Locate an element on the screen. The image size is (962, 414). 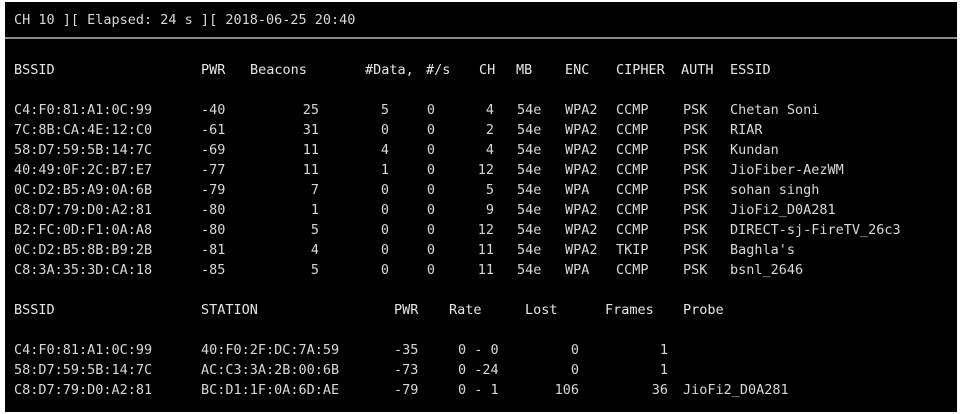
cell-pwr: -80 is located at coordinates (213, 210).